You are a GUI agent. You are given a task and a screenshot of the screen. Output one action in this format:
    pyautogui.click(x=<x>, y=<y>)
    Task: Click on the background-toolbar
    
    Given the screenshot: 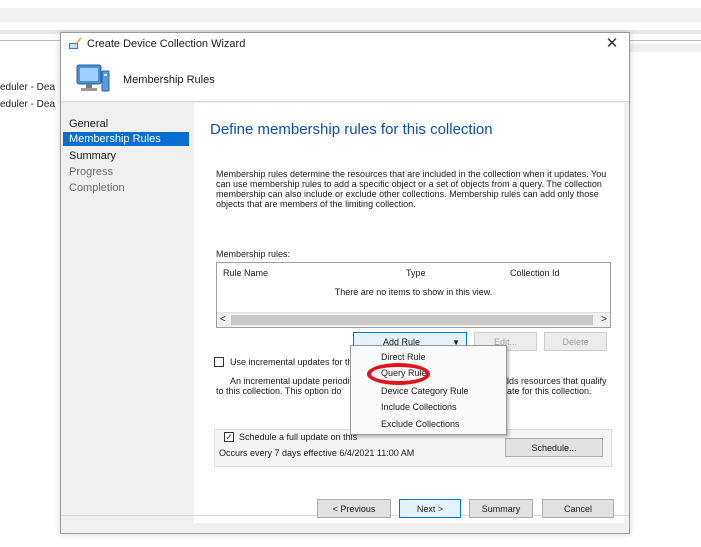 What is the action you would take?
    pyautogui.click(x=350, y=15)
    